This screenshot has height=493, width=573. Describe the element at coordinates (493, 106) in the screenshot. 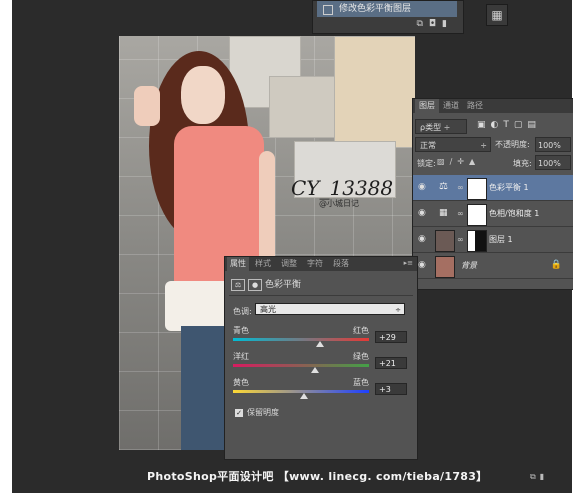

I see `layers-tab-bar: 图层 通道 路径` at that location.